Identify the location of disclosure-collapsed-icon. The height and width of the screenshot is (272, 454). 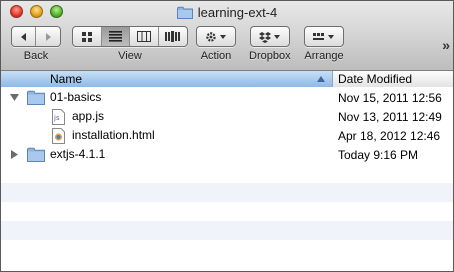
(15, 154).